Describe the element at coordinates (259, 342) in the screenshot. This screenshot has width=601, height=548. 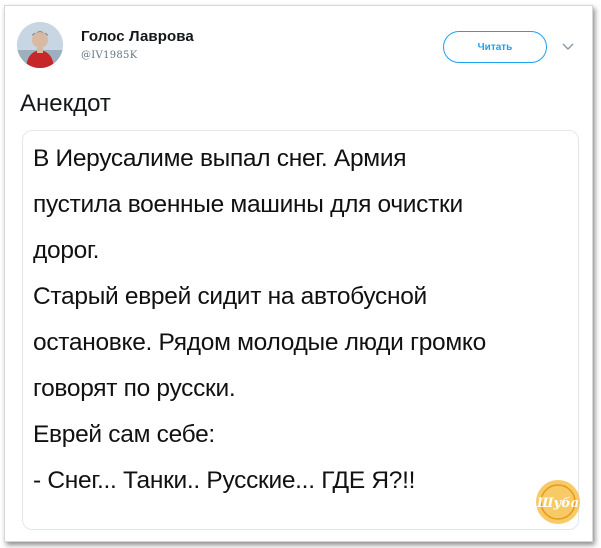
I see `joke-line: остановке. Рядом молодые люди громко` at that location.